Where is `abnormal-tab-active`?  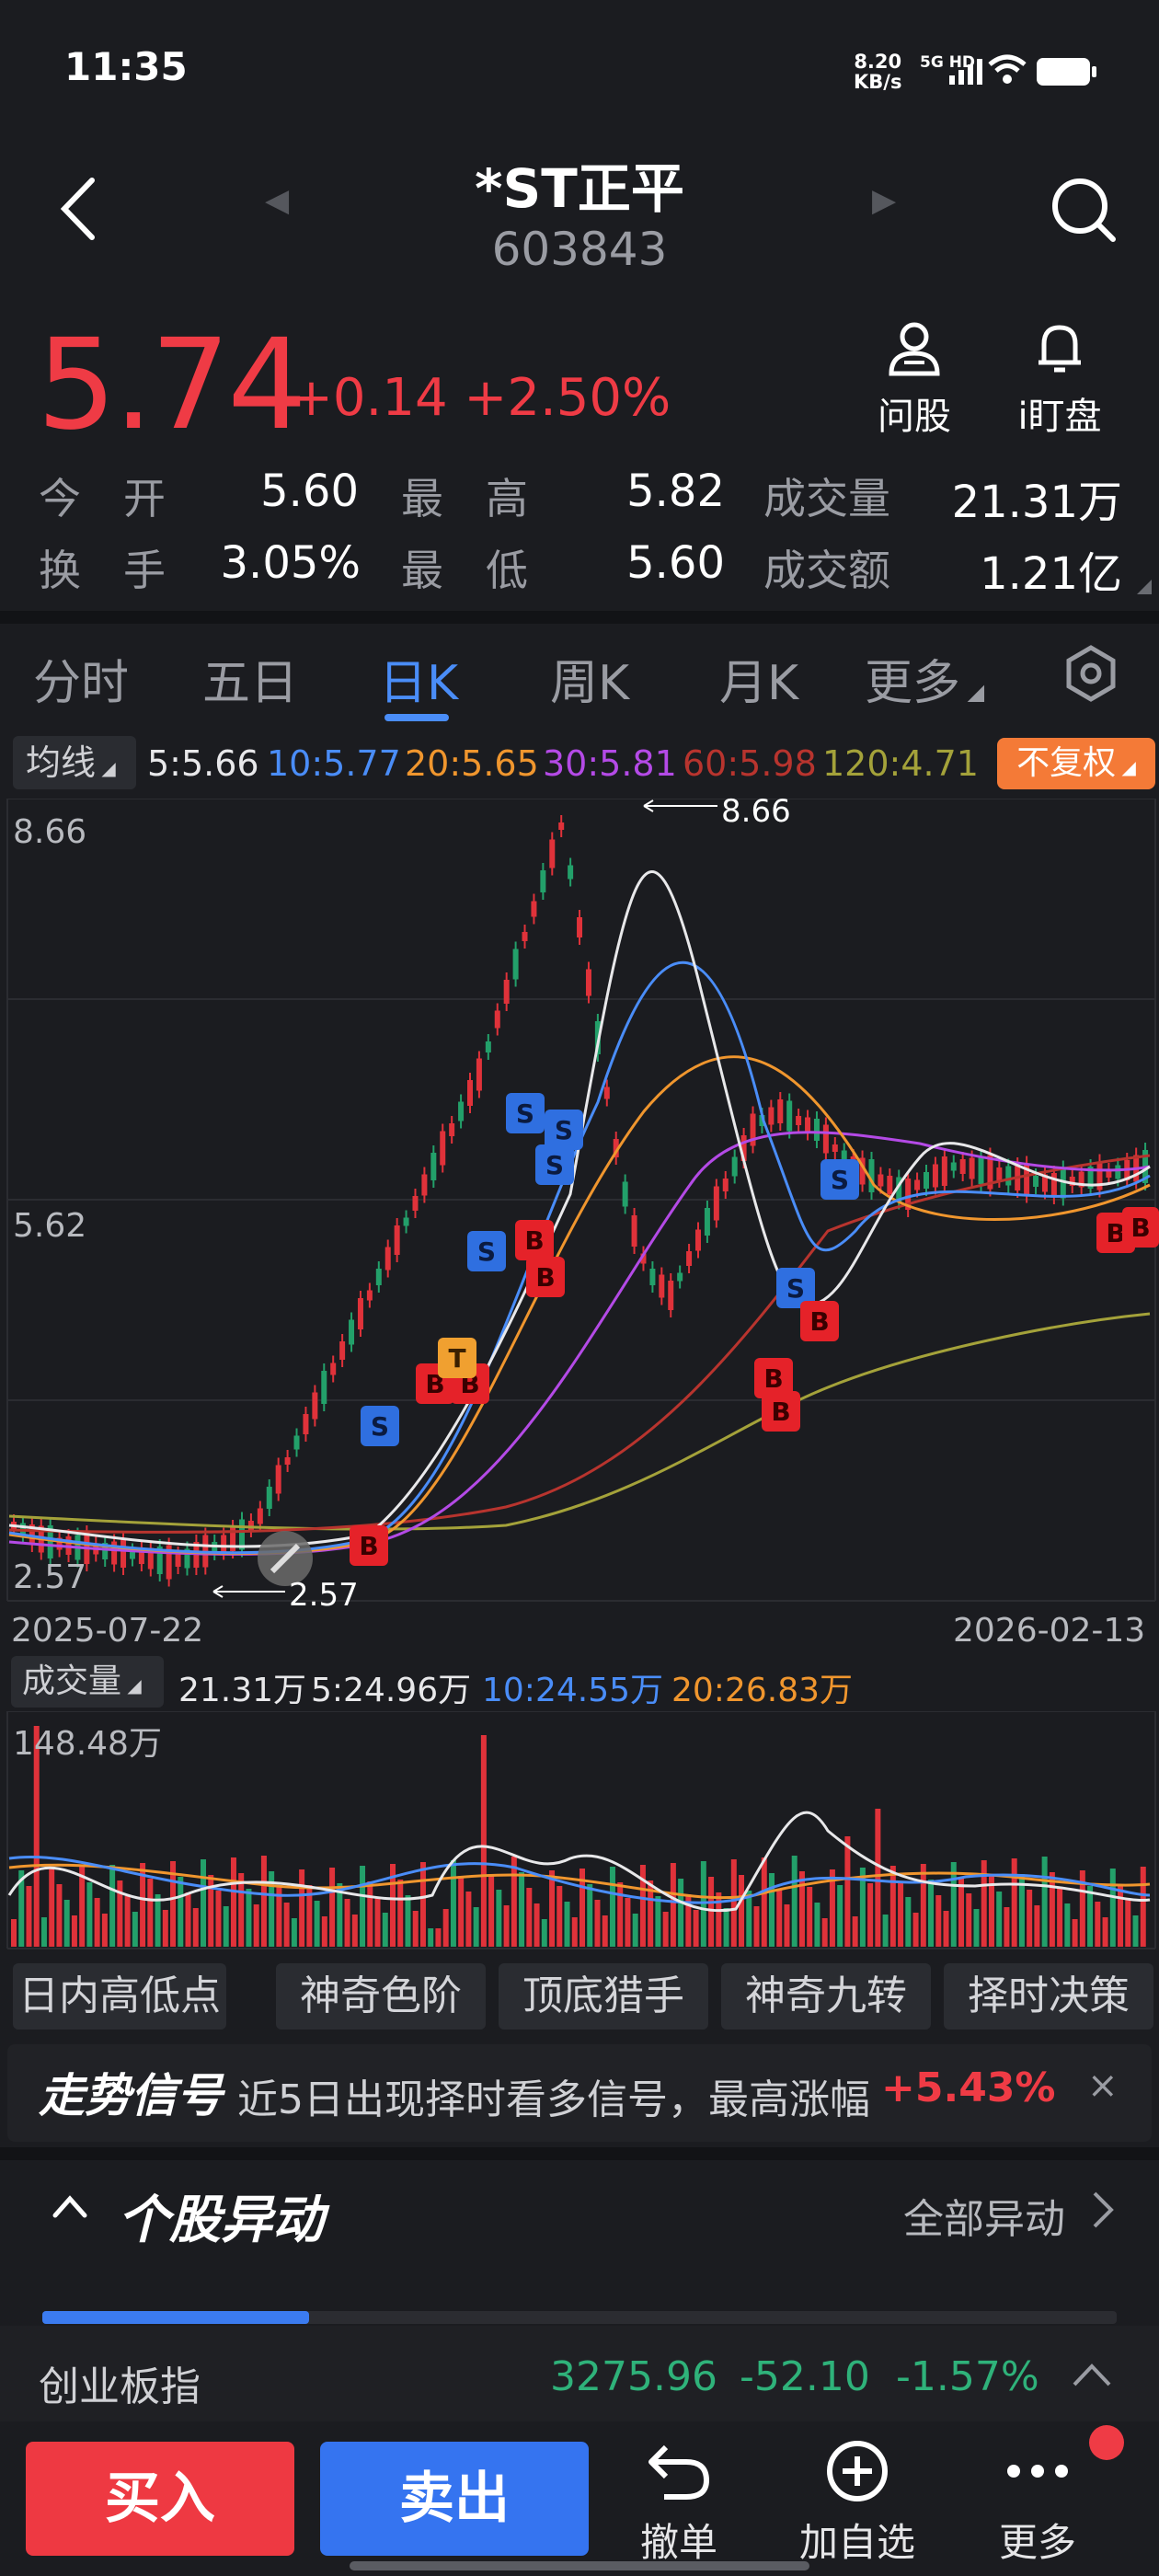 abnormal-tab-active is located at coordinates (175, 2317).